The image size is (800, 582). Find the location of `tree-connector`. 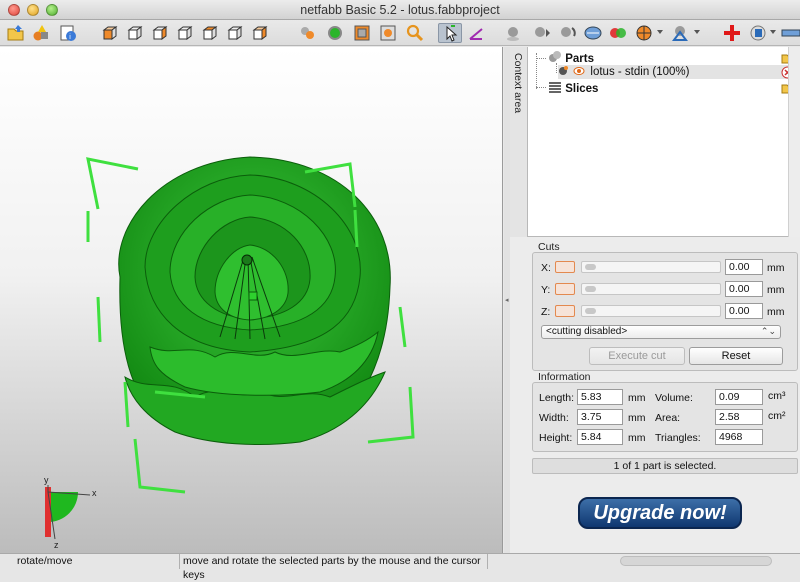

tree-connector is located at coordinates (541, 58).